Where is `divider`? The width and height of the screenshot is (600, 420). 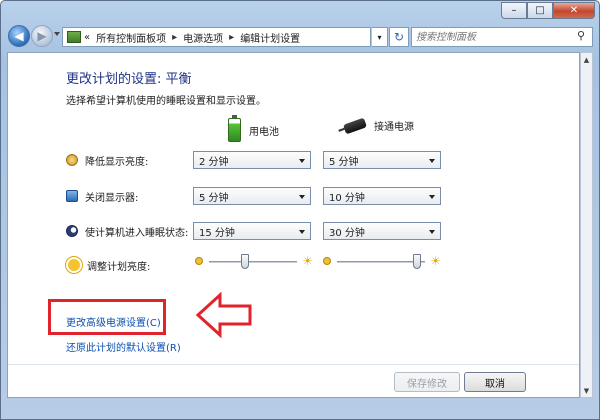 divider is located at coordinates (293, 364).